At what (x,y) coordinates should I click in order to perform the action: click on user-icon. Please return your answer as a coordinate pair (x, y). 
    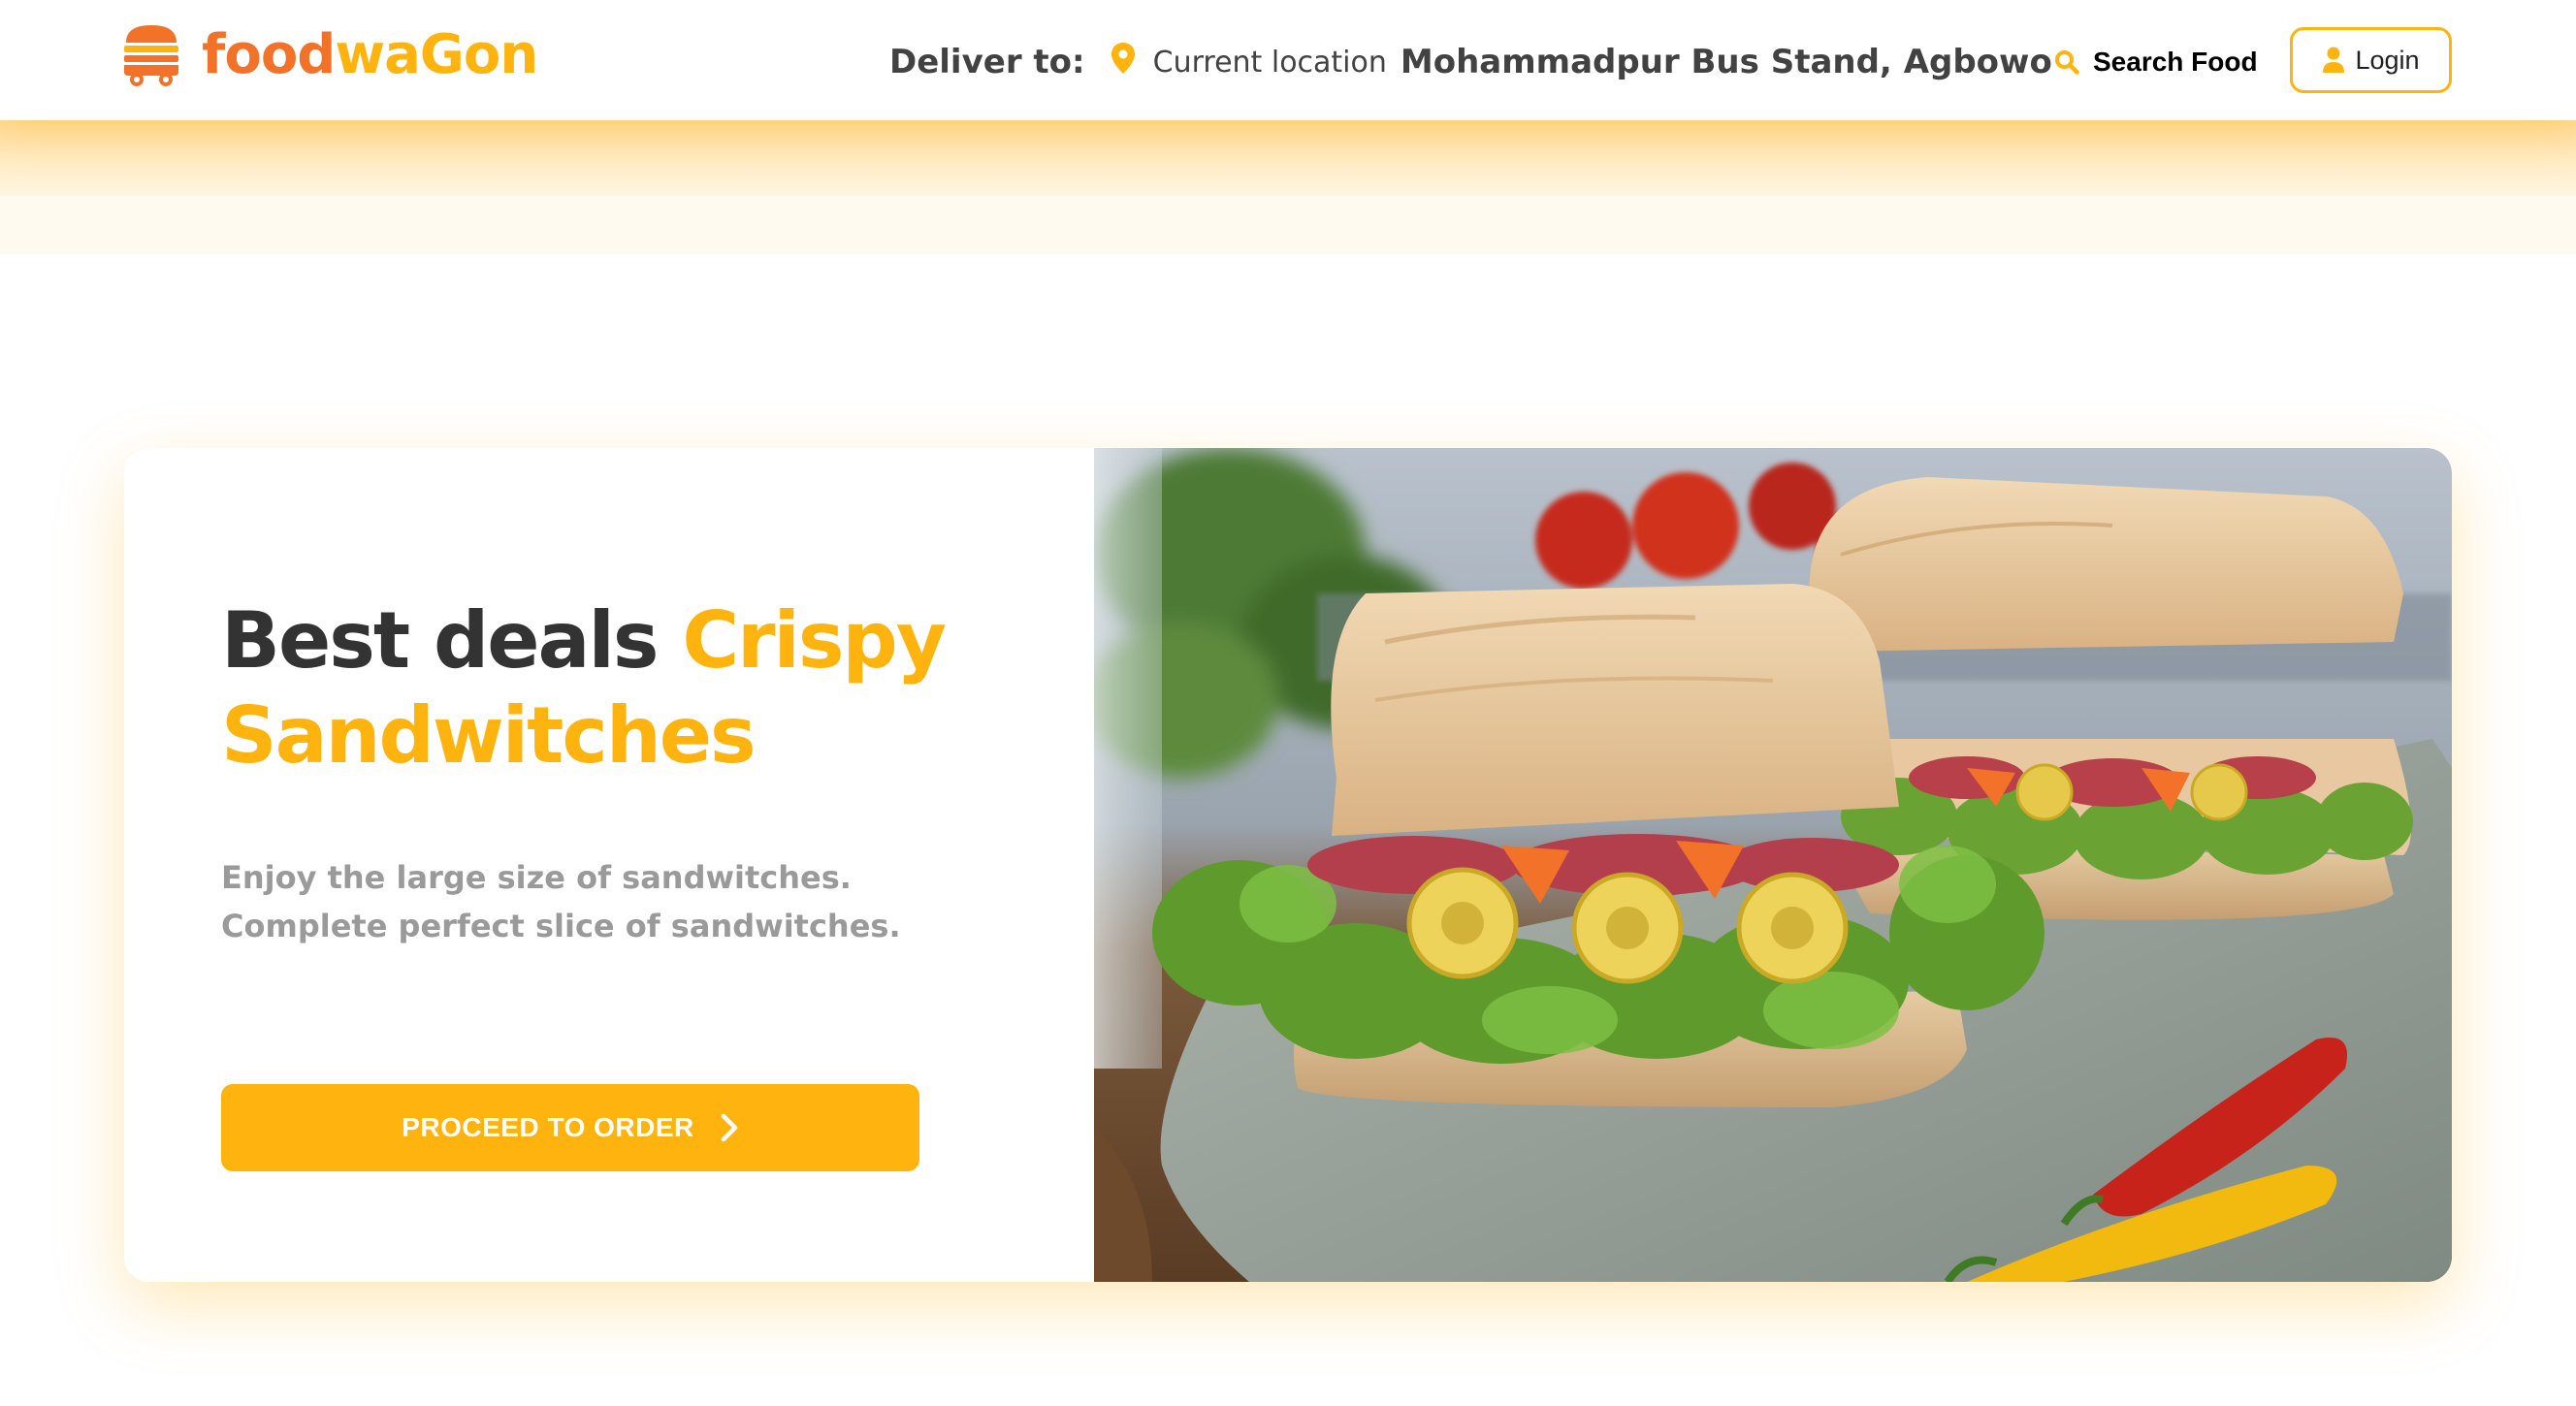
    Looking at the image, I should click on (2334, 60).